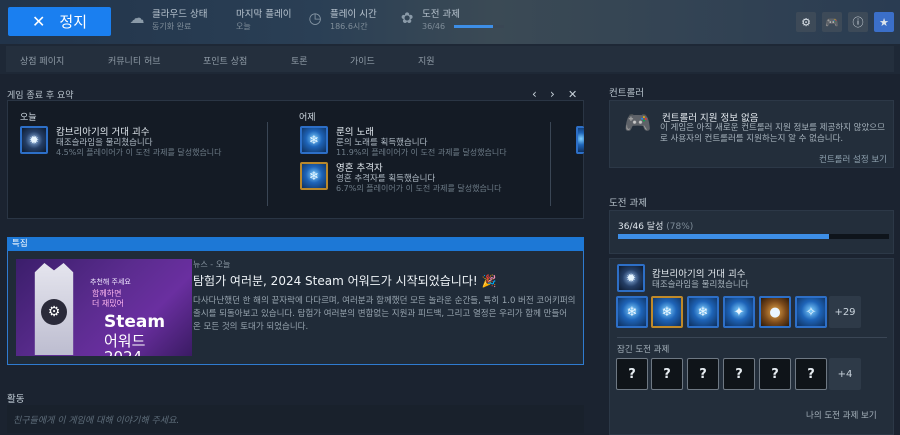 The width and height of the screenshot is (900, 435). What do you see at coordinates (38, 21) in the screenshot?
I see `close-icon: ✕` at bounding box center [38, 21].